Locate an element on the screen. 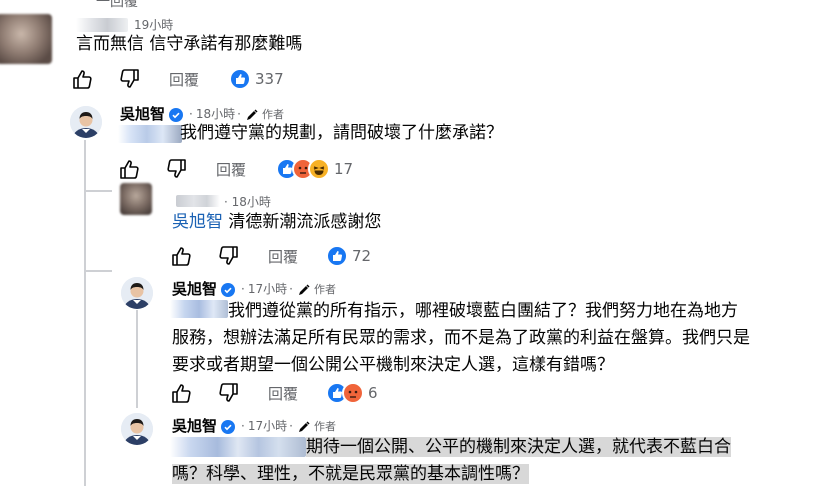 Image resolution: width=838 pixels, height=488 pixels. redacted-mention is located at coordinates (150, 134).